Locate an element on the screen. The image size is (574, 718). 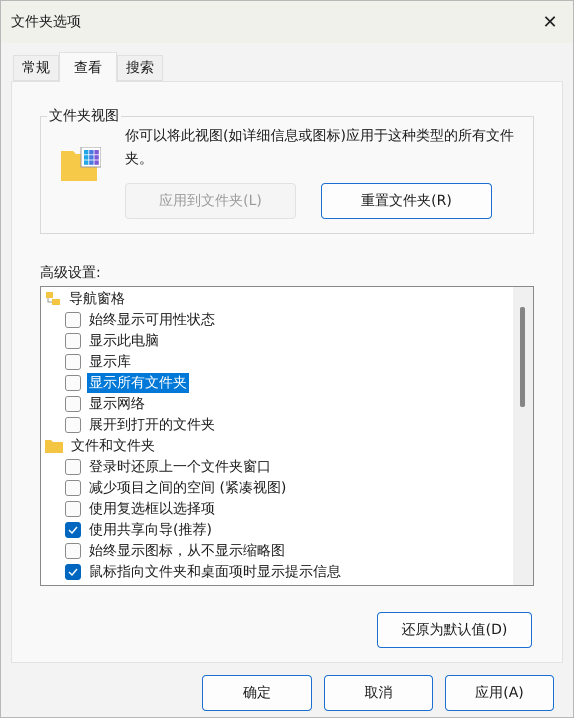
setting-label: 显示网络 is located at coordinates (117, 404).